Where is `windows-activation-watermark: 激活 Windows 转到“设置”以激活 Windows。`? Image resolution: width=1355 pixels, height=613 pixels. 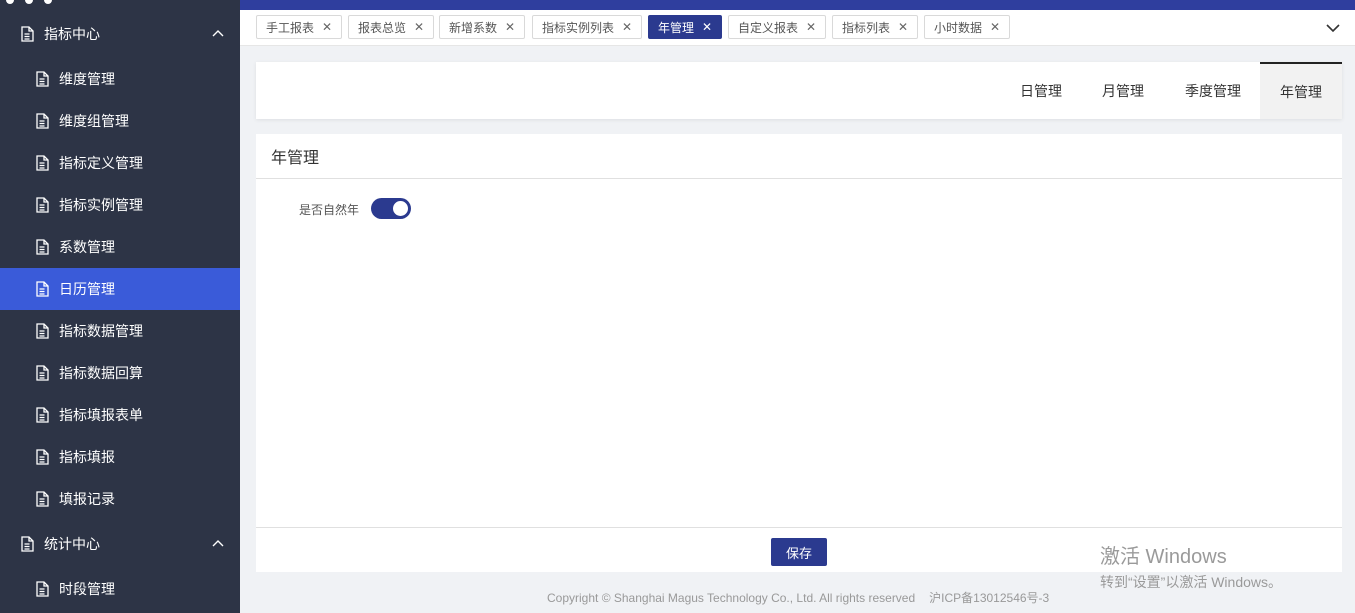 windows-activation-watermark: 激活 Windows 转到“设置”以激活 Windows。 is located at coordinates (1191, 566).